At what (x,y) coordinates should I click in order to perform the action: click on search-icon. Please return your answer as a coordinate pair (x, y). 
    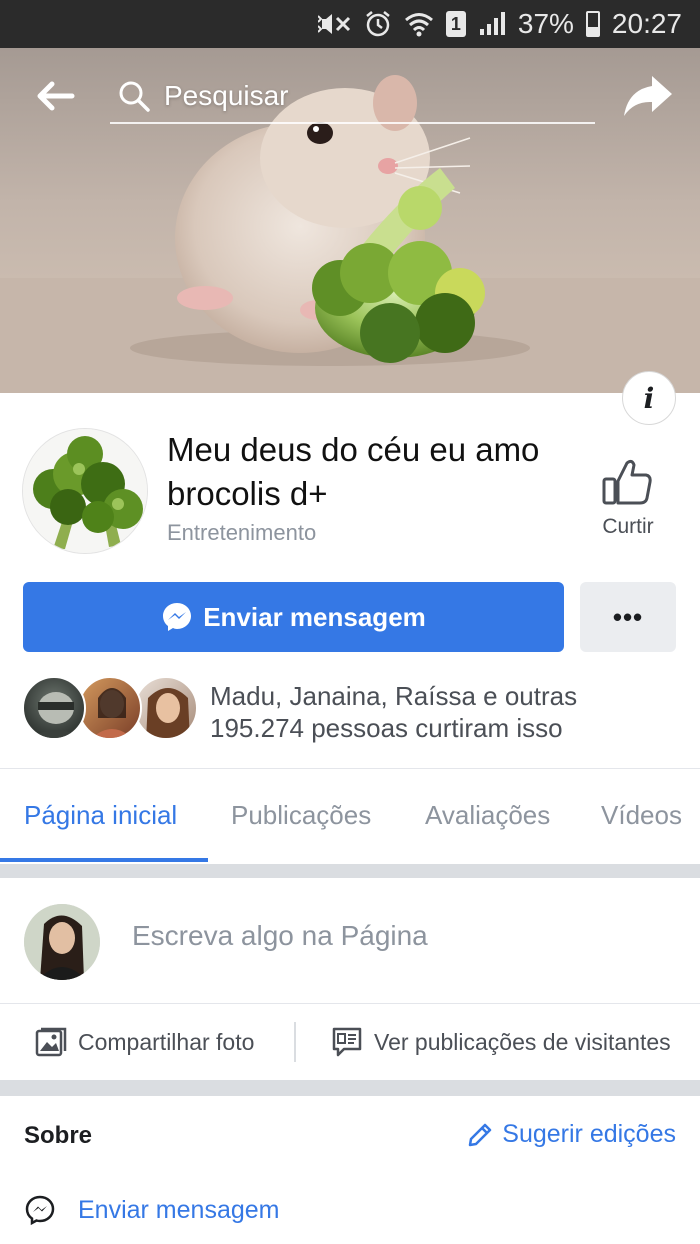
    Looking at the image, I should click on (134, 96).